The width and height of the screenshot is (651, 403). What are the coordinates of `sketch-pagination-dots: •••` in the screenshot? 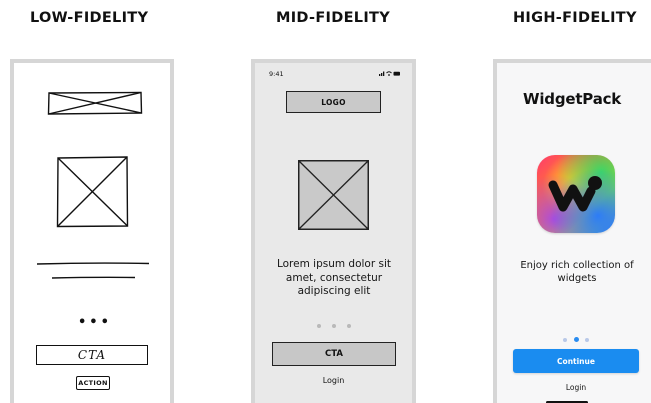 It's located at (95, 322).